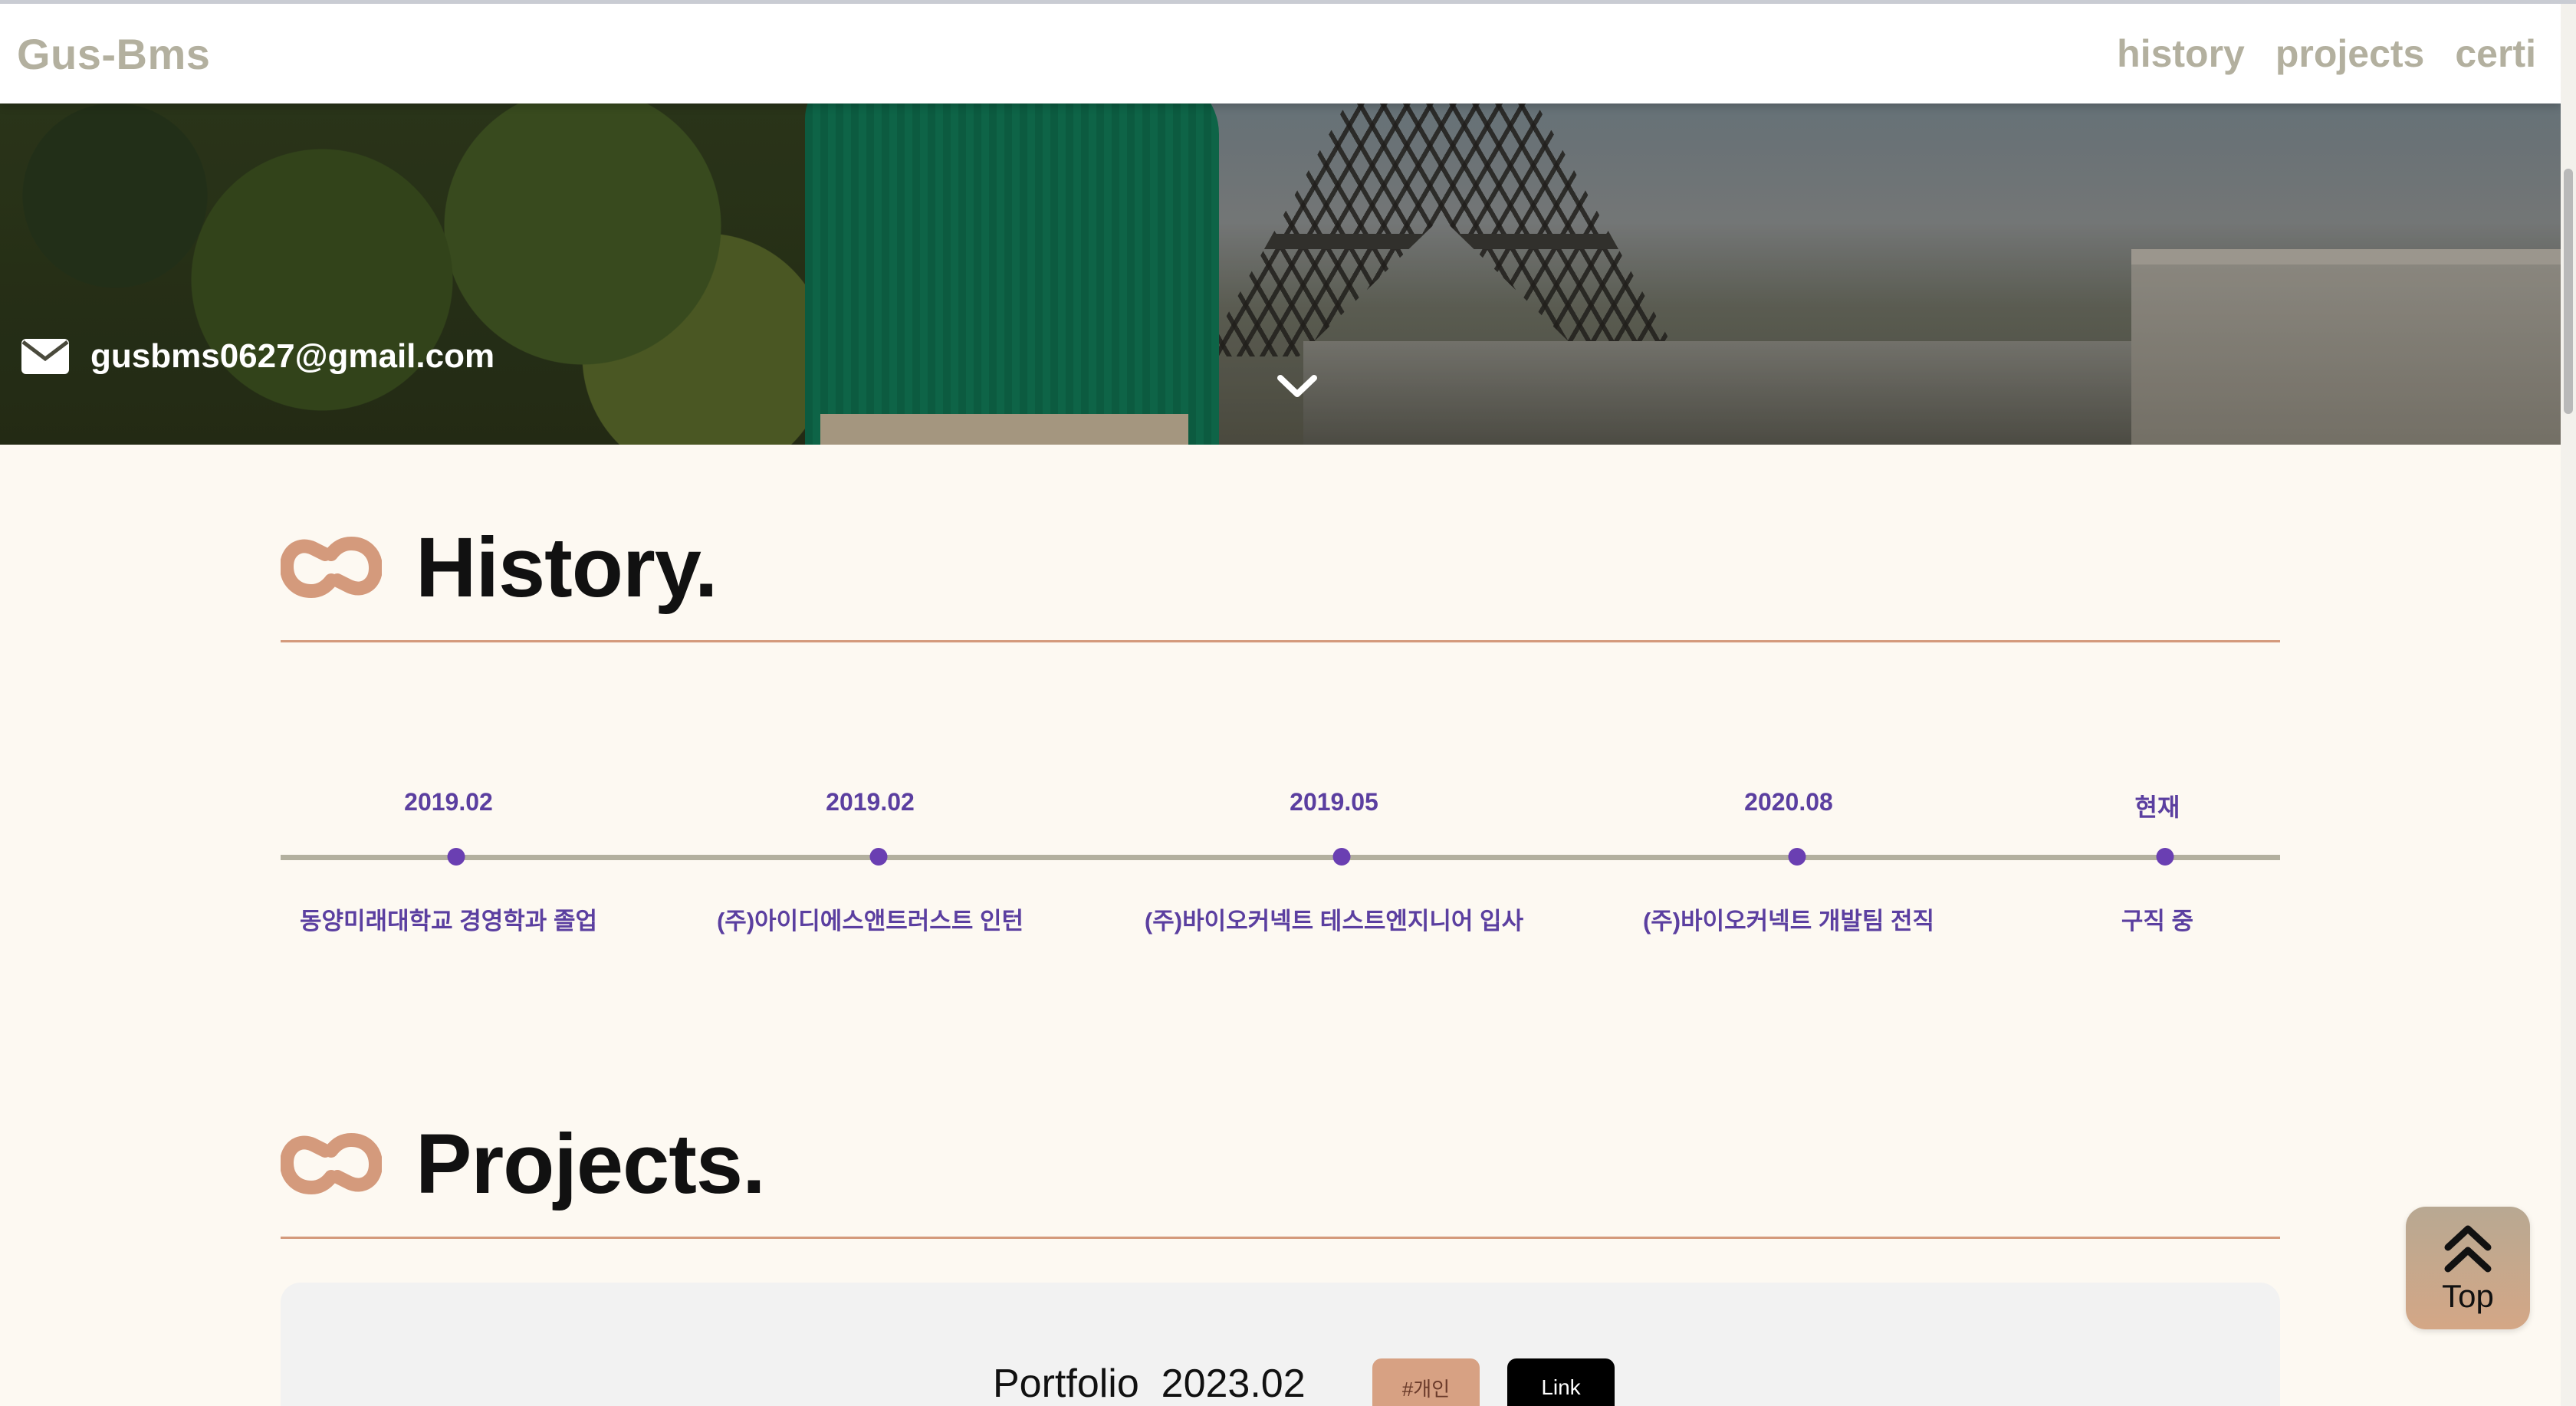 The width and height of the screenshot is (2576, 1406). Describe the element at coordinates (2157, 921) in the screenshot. I see `timeline-label: 구직 중` at that location.